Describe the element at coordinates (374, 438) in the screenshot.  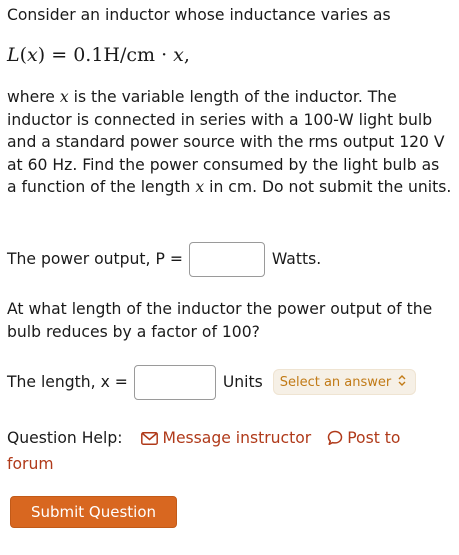
I see `forum-link-text-1: Post to` at that location.